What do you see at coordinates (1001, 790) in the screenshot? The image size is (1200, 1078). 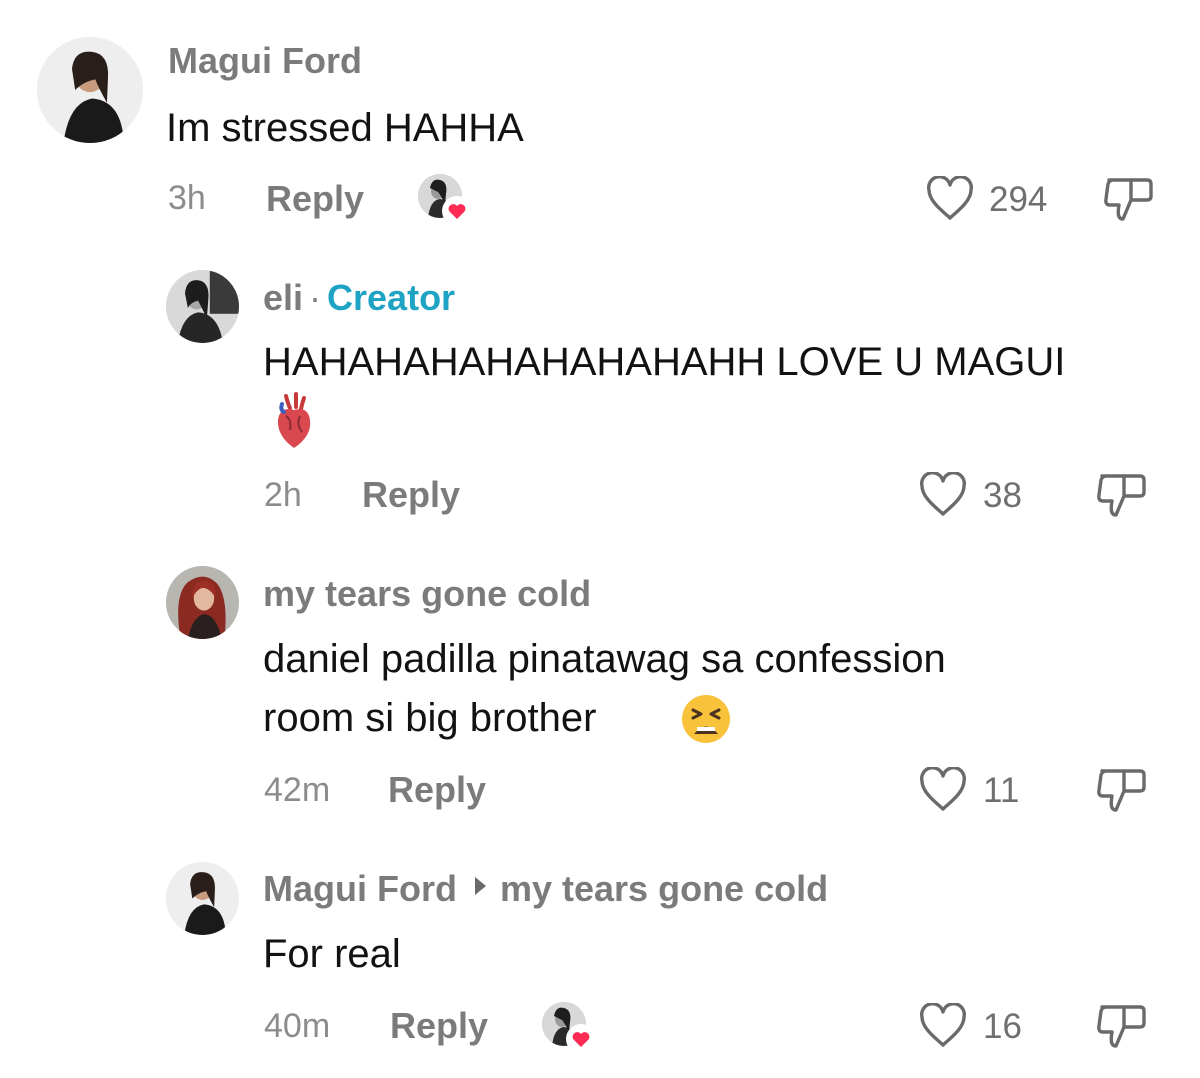 I see `like-count: 11` at bounding box center [1001, 790].